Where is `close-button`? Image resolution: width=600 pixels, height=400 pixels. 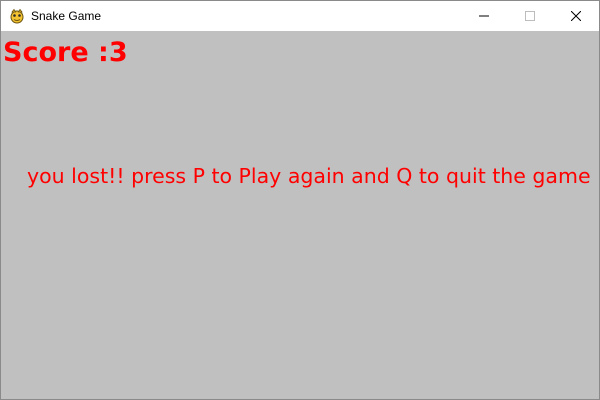 close-button is located at coordinates (576, 16).